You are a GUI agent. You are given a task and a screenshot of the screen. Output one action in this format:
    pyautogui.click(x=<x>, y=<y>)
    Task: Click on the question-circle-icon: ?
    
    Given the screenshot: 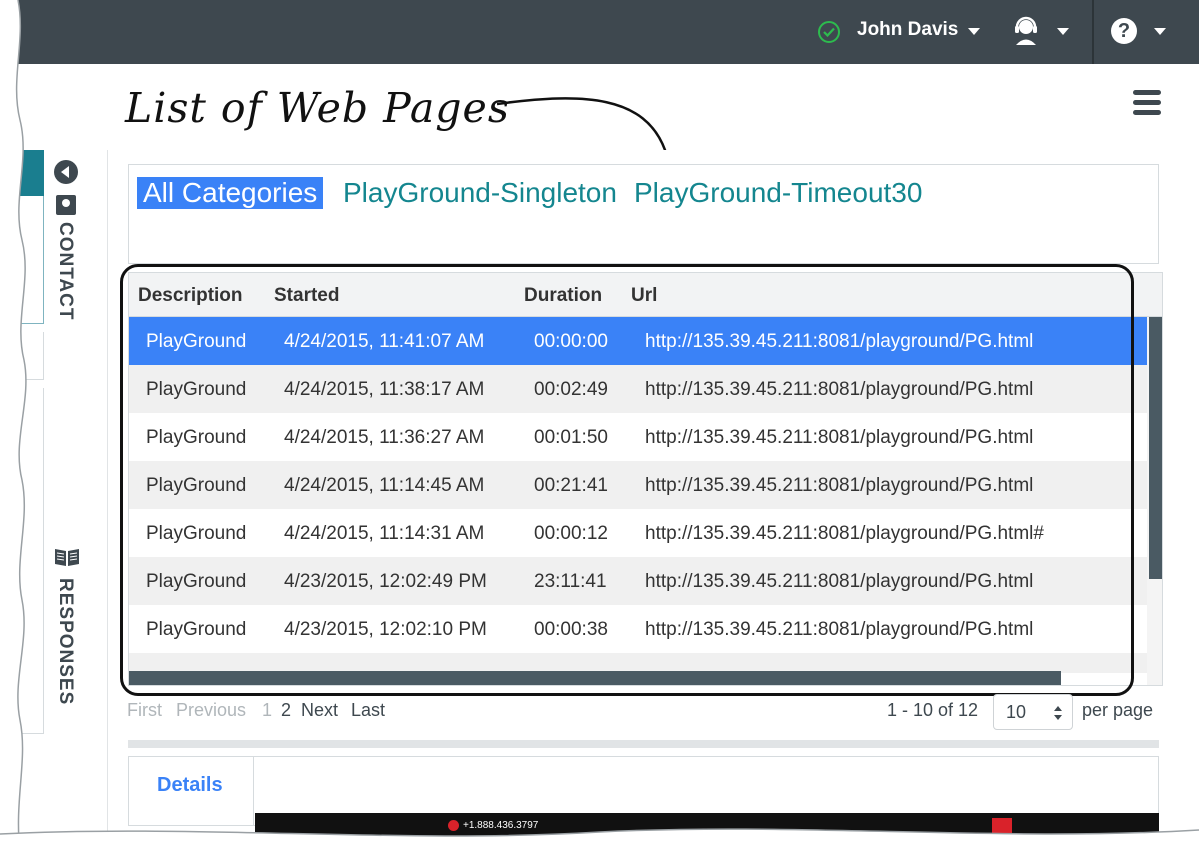 What is the action you would take?
    pyautogui.click(x=1124, y=31)
    